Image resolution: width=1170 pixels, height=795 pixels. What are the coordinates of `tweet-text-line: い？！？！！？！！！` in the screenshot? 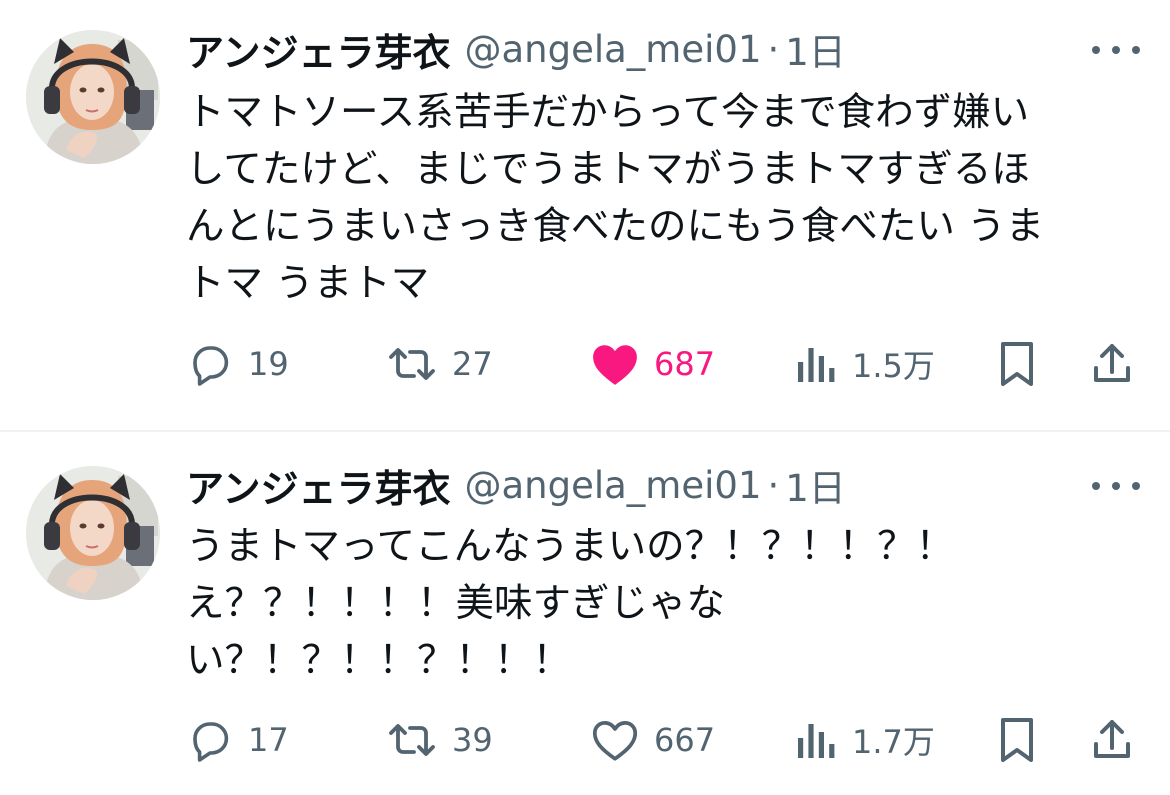 It's located at (379, 660).